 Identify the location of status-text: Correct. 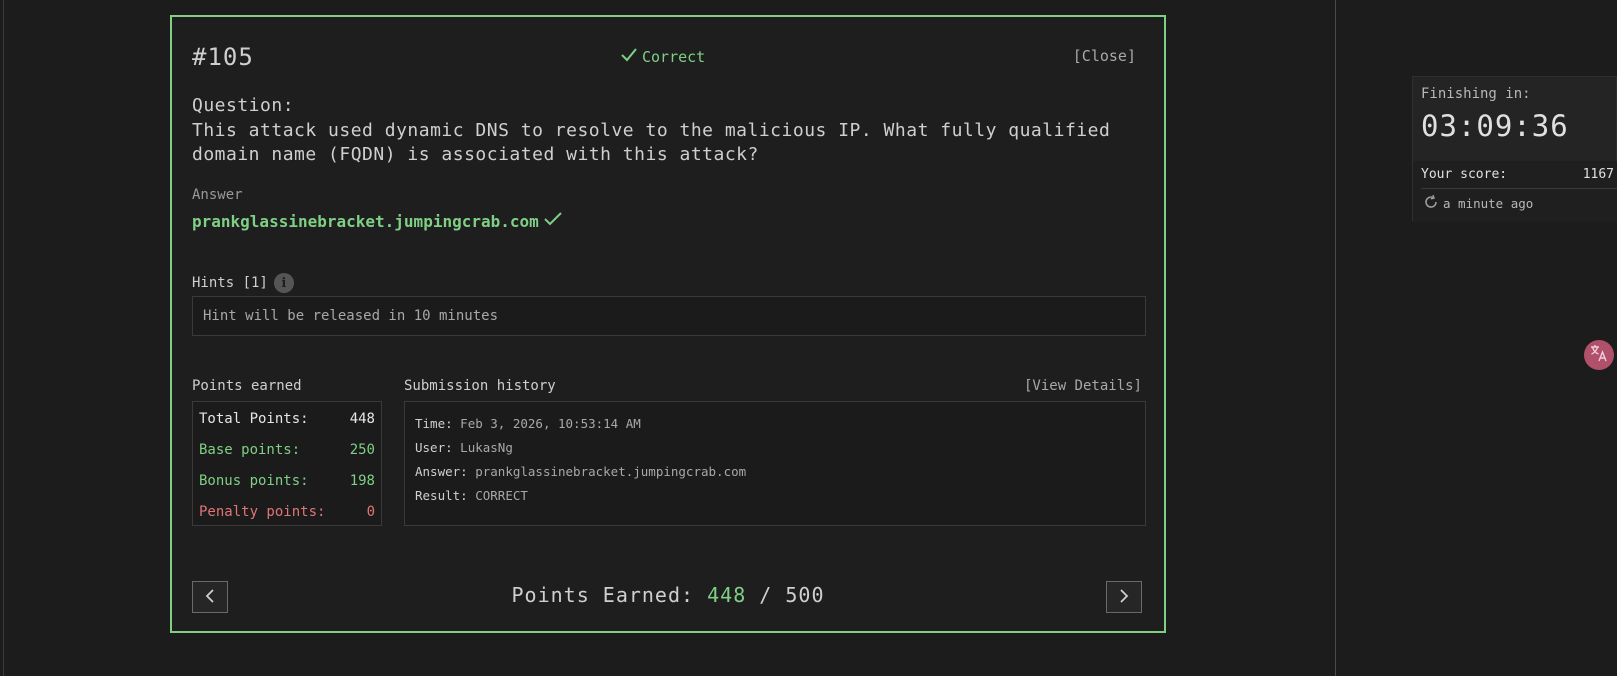
(674, 57).